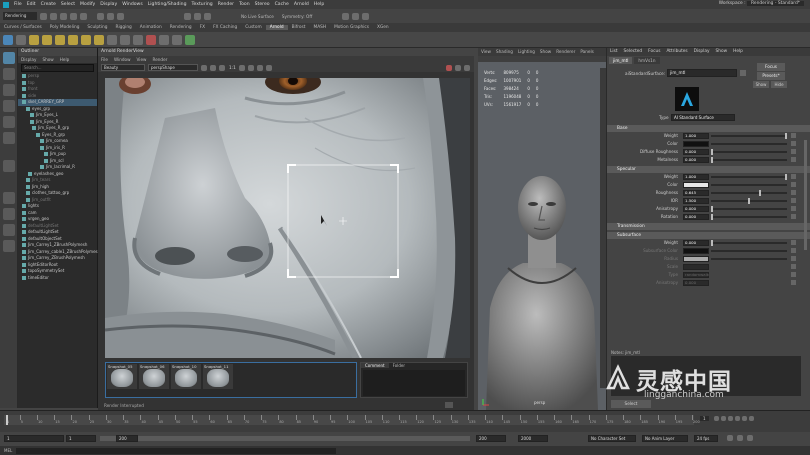 This screenshot has width=810, height=455. I want to click on snapshot-thumb: Snapshot_10, so click(186, 376).